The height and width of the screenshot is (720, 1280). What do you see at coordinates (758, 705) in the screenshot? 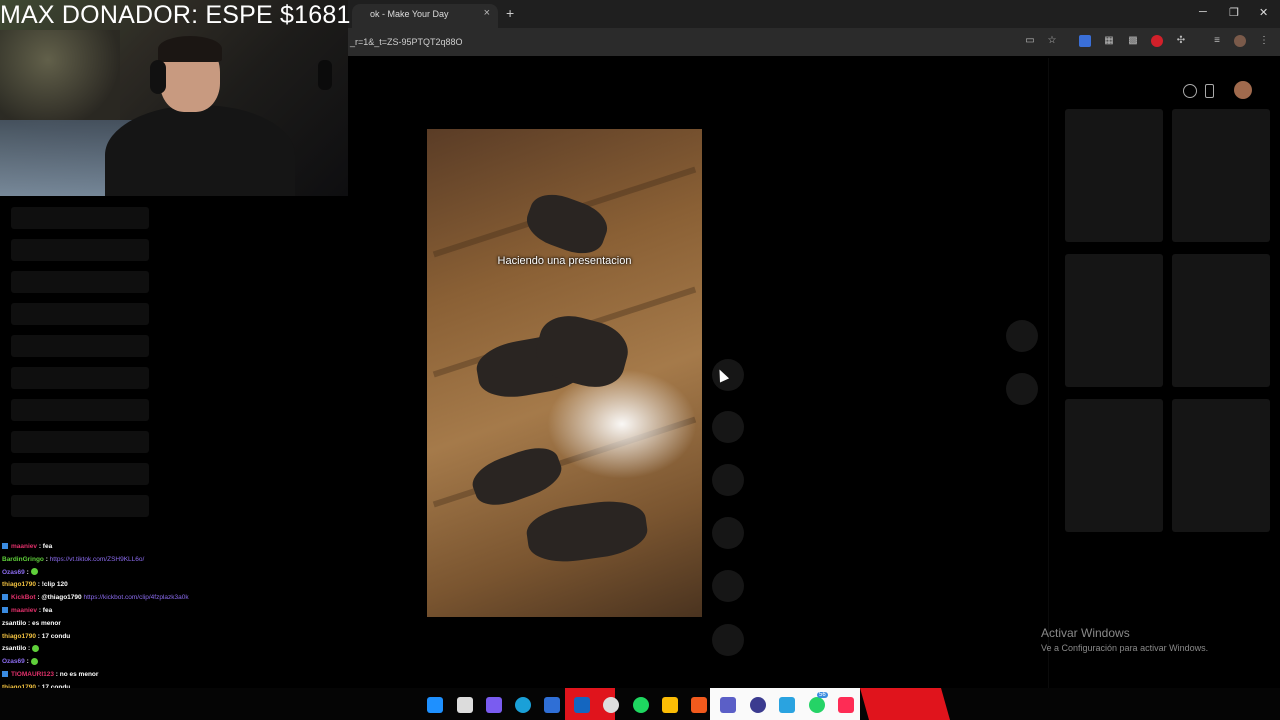
I see `obs-studio-icon` at bounding box center [758, 705].